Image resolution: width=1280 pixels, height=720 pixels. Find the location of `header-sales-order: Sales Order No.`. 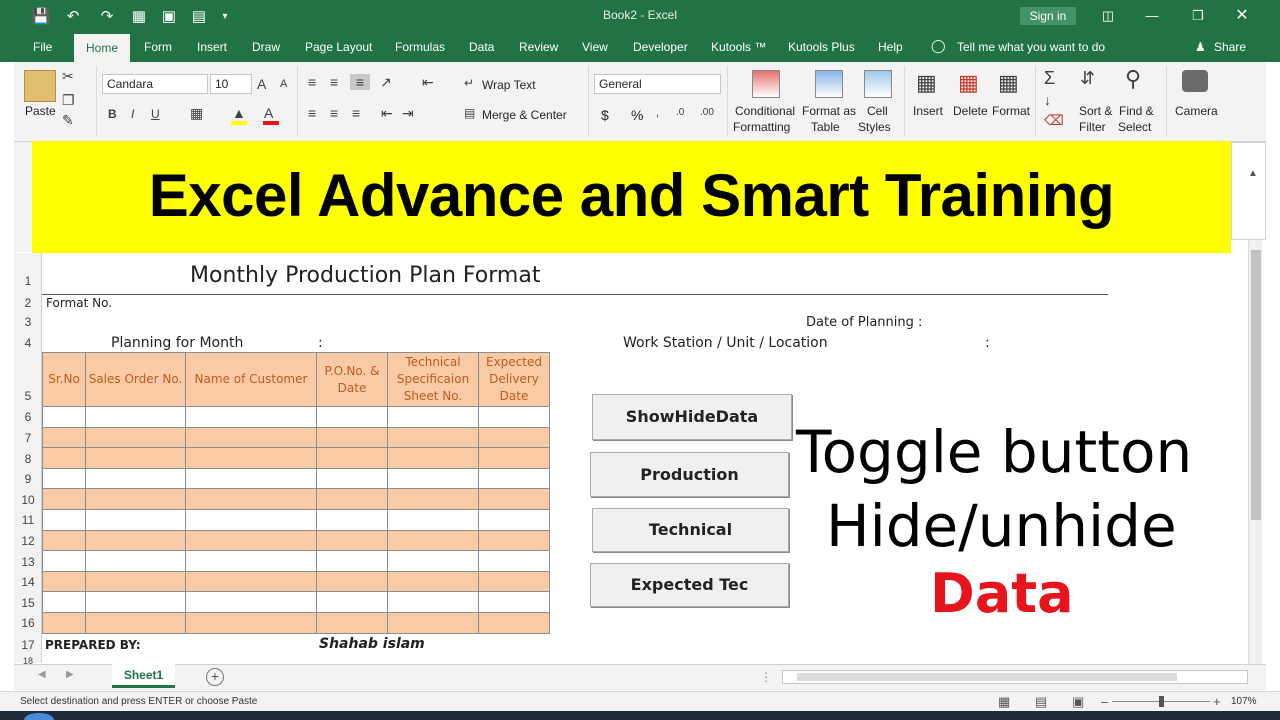

header-sales-order: Sales Order No. is located at coordinates (135, 379).